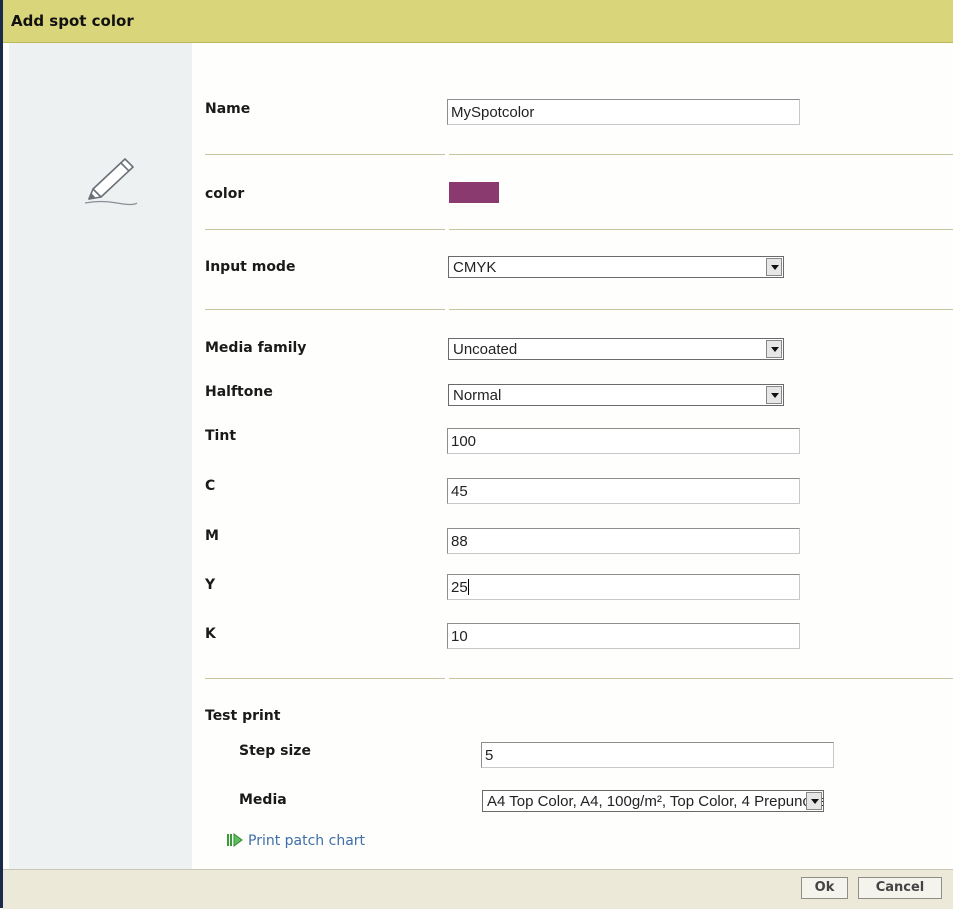 Image resolution: width=953 pixels, height=909 pixels. Describe the element at coordinates (243, 716) in the screenshot. I see `test-print-heading: Test print` at that location.